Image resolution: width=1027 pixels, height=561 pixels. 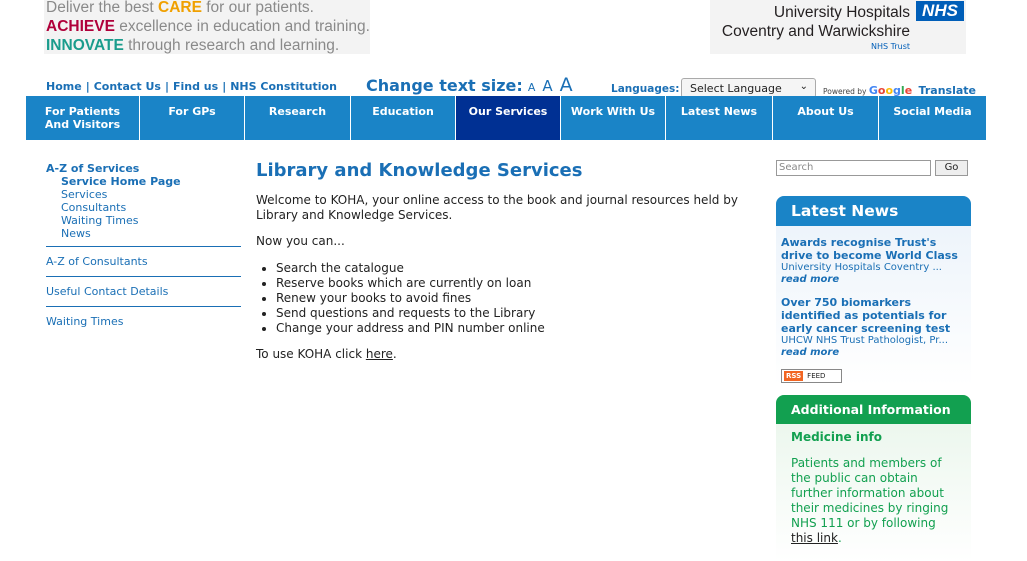 I want to click on latest-news-title: Latest News, so click(x=873, y=211).